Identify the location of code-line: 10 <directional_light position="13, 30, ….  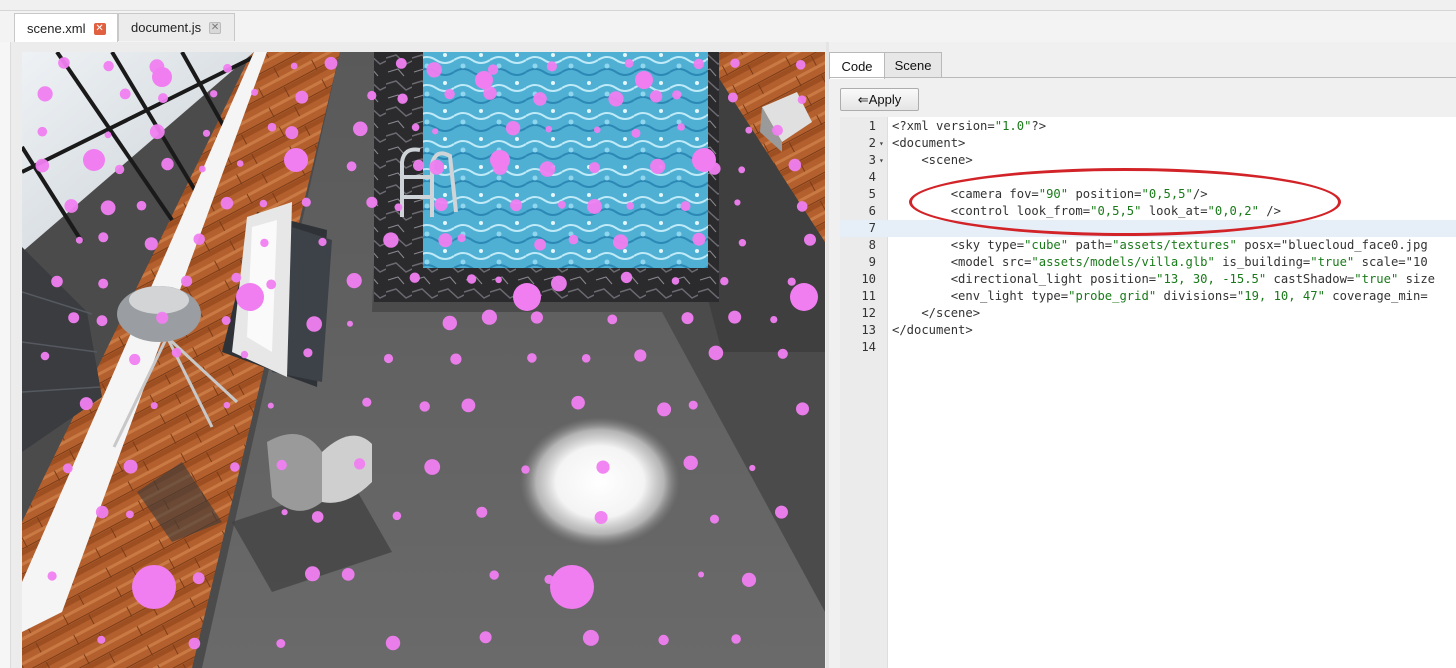
(1148, 279).